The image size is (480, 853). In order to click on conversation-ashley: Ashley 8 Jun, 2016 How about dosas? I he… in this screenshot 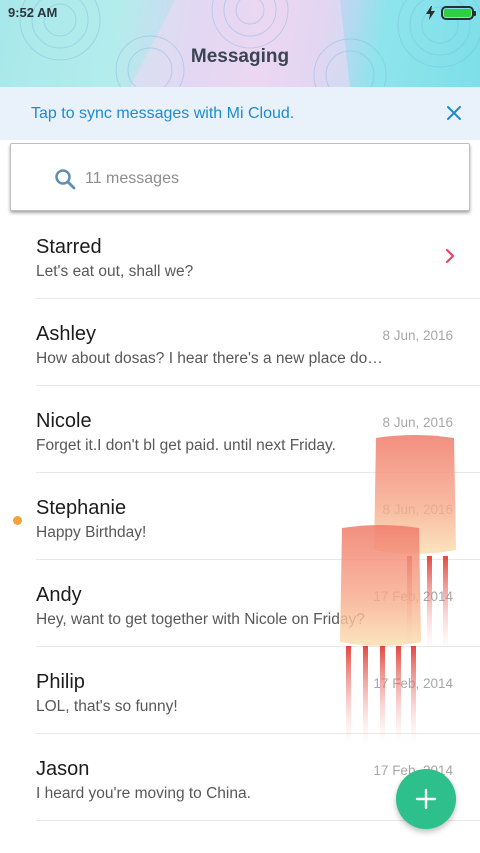, I will do `click(240, 342)`.